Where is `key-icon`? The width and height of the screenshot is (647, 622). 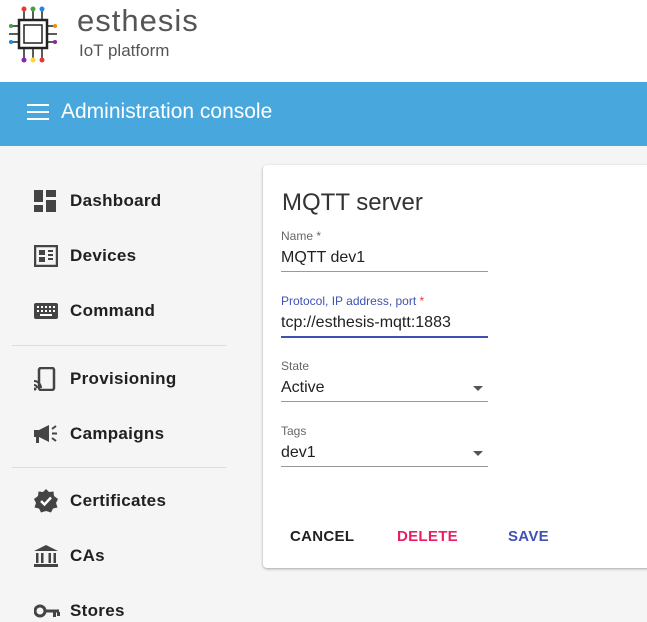 key-icon is located at coordinates (47, 610).